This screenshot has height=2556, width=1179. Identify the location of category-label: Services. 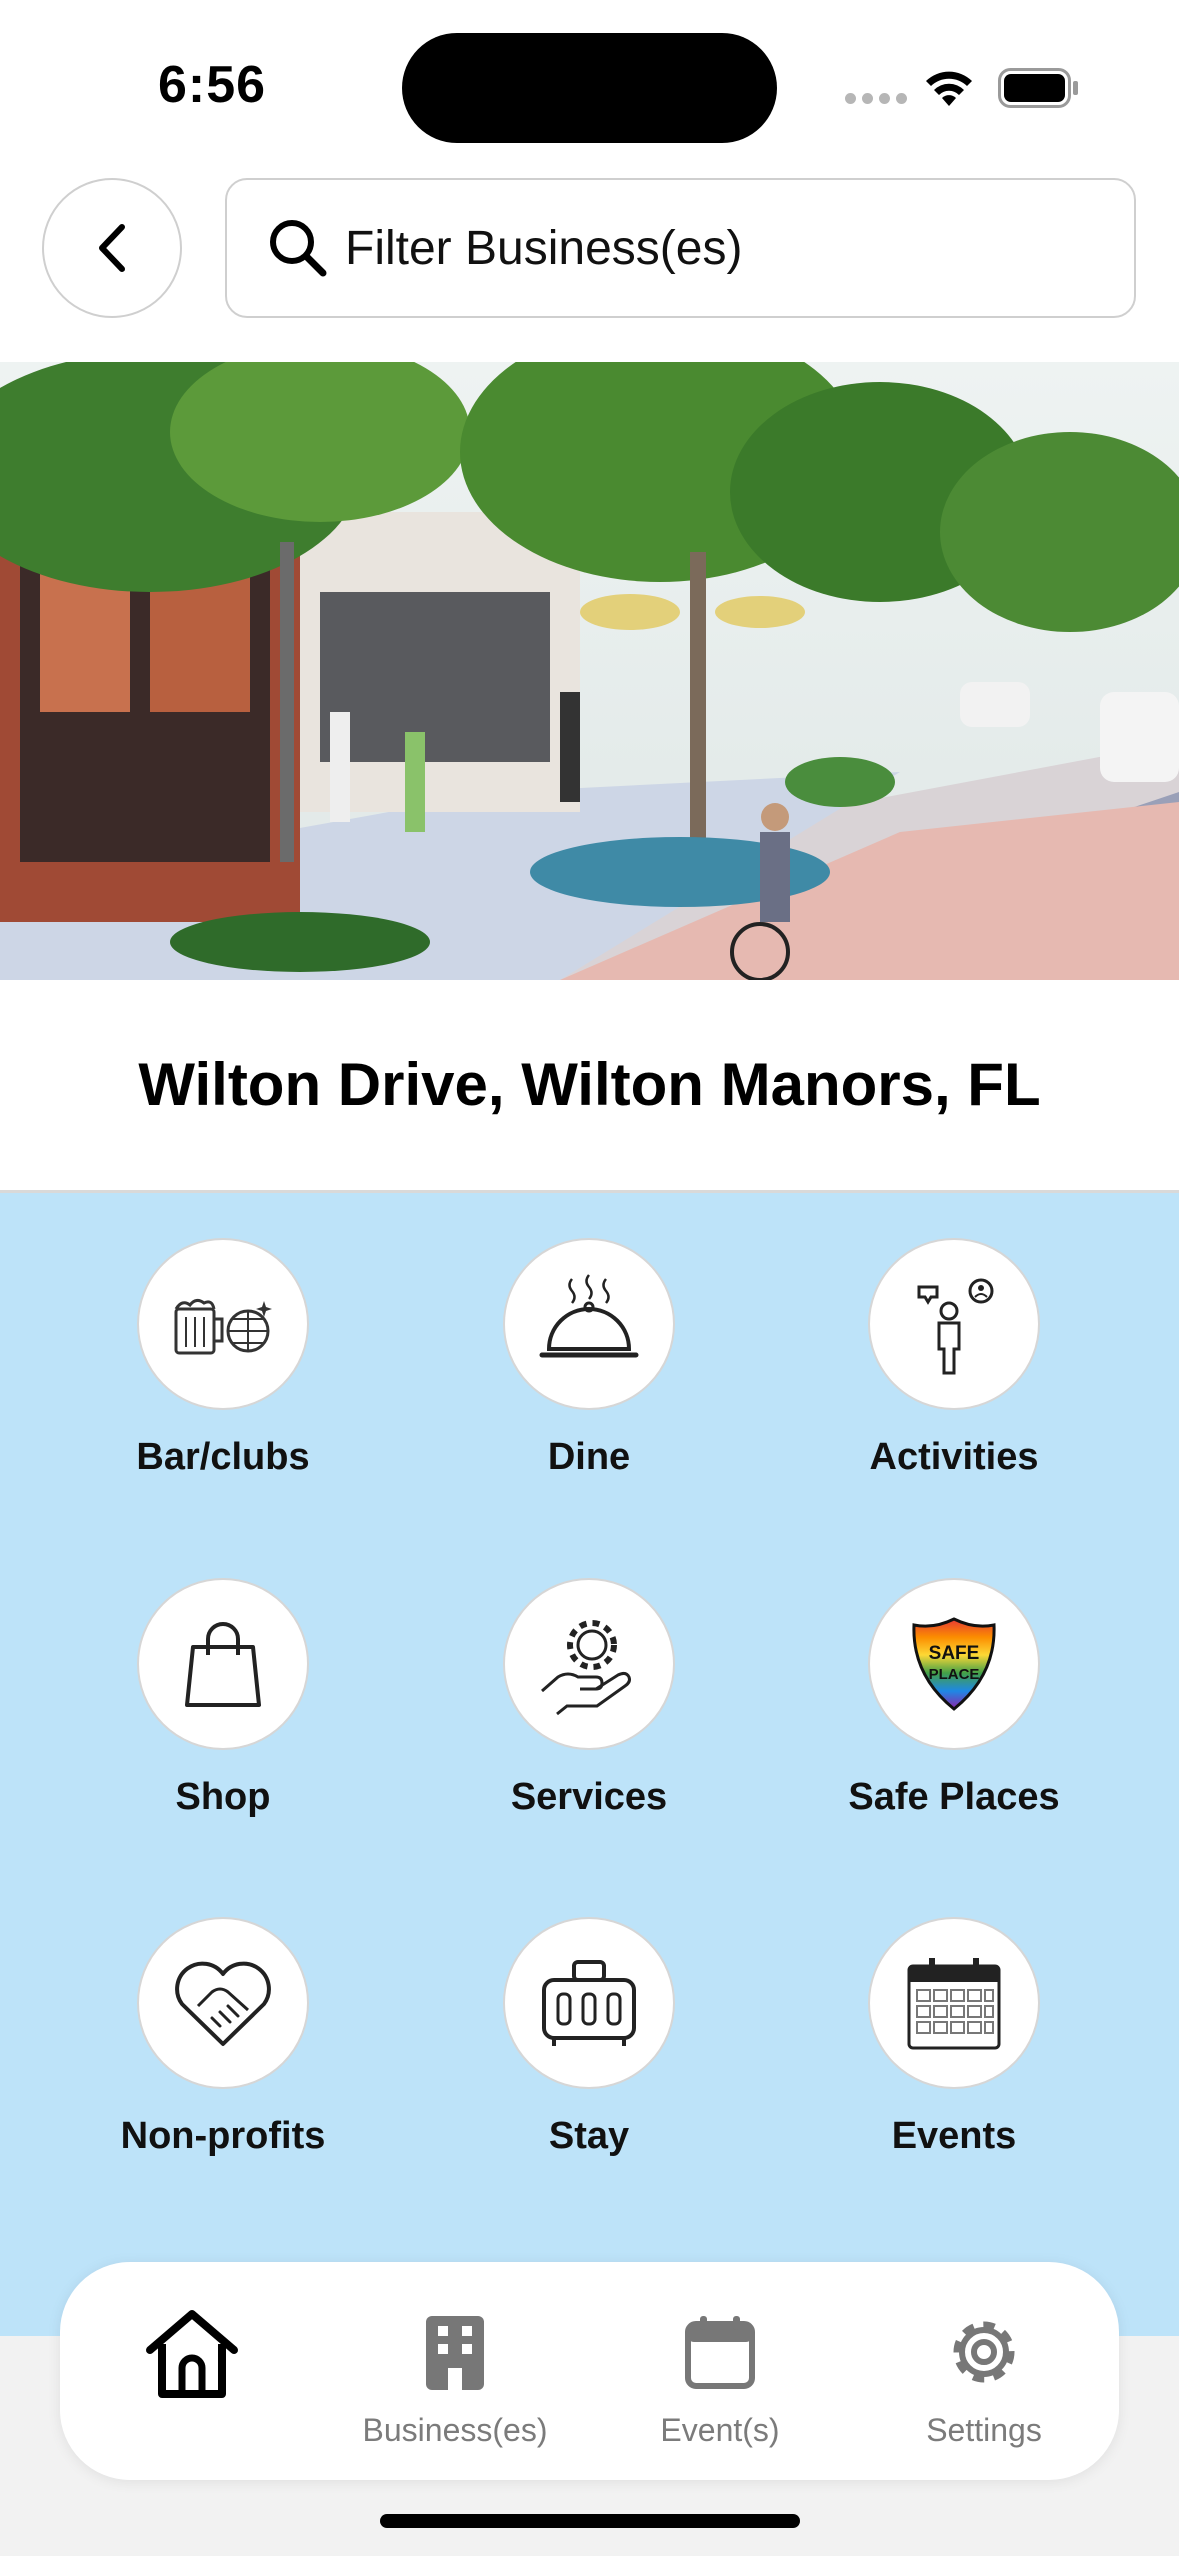
(589, 1797).